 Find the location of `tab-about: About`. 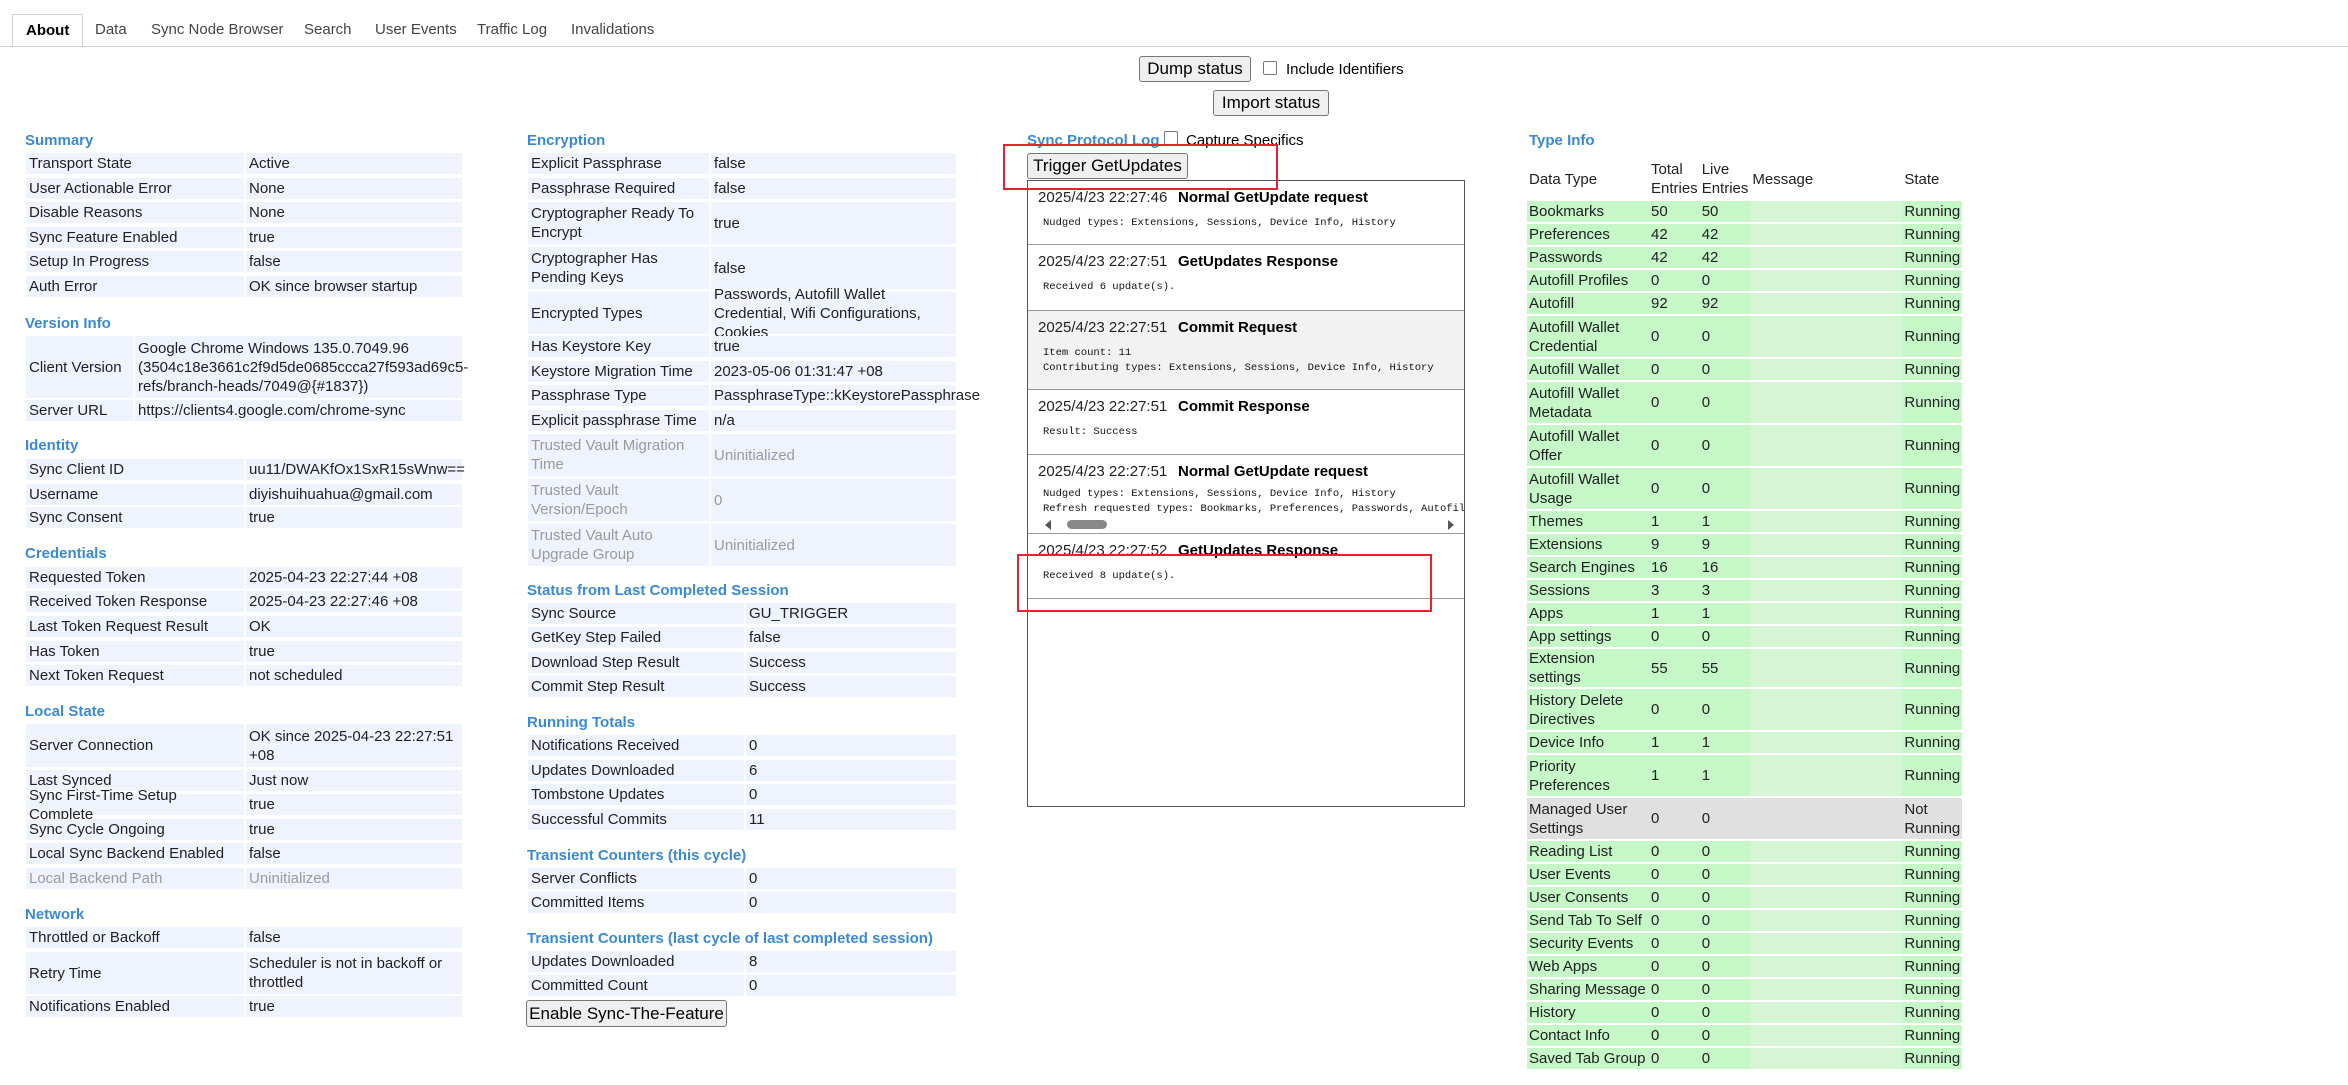

tab-about: About is located at coordinates (48, 30).